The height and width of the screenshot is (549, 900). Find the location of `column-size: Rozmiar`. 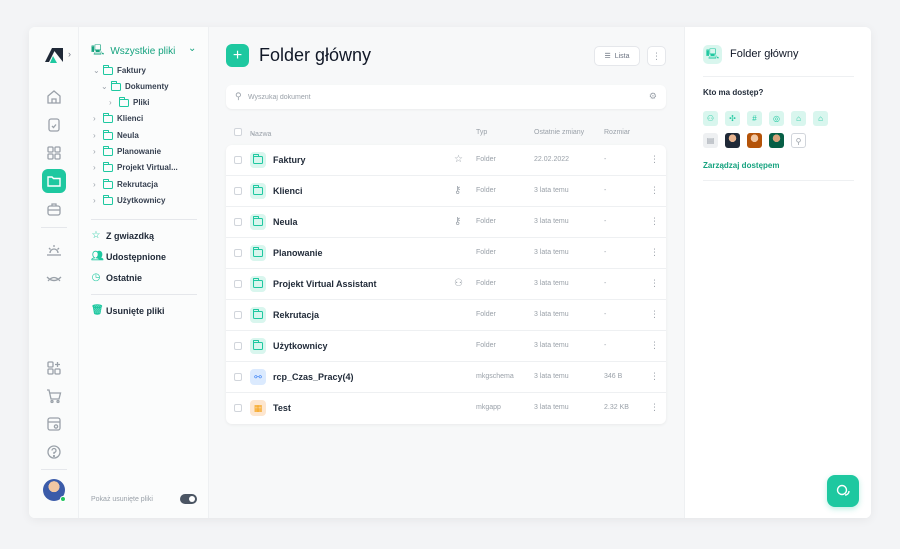

column-size: Rozmiar is located at coordinates (617, 132).